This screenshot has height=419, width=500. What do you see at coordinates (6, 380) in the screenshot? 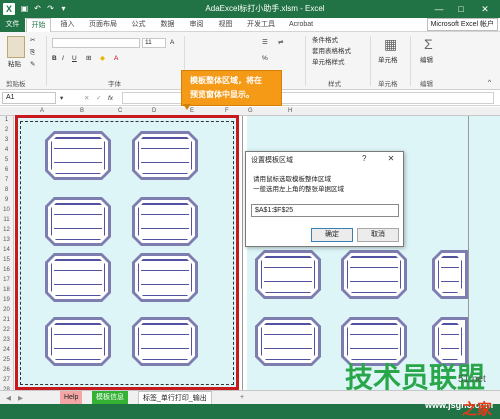
I see `row-number: 27` at bounding box center [6, 380].